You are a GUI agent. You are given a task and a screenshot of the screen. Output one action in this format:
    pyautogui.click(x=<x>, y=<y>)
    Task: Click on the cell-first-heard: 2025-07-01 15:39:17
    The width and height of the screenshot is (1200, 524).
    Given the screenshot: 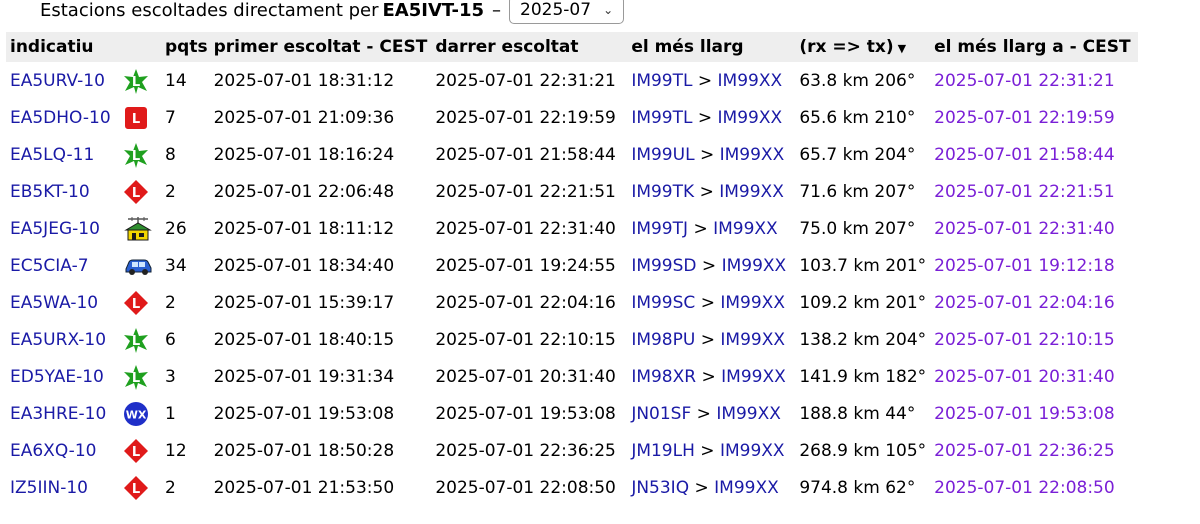 What is the action you would take?
    pyautogui.click(x=304, y=302)
    